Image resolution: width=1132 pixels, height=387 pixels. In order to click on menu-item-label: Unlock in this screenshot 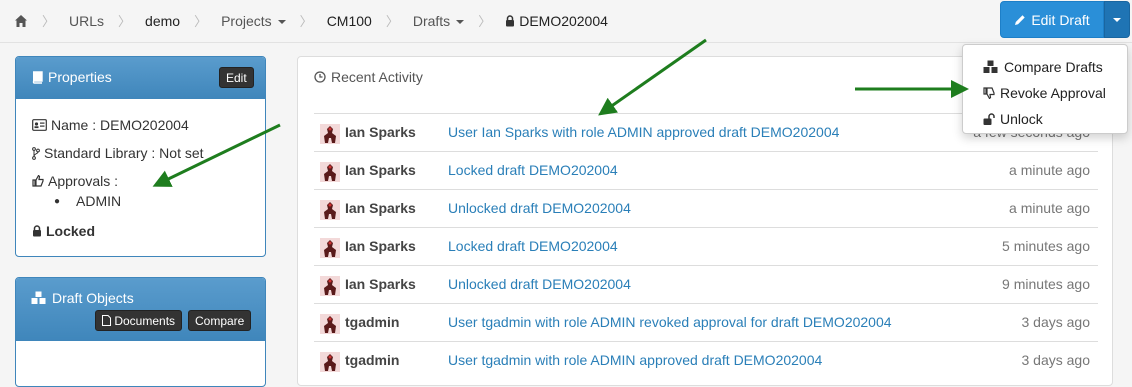, I will do `click(1021, 119)`.